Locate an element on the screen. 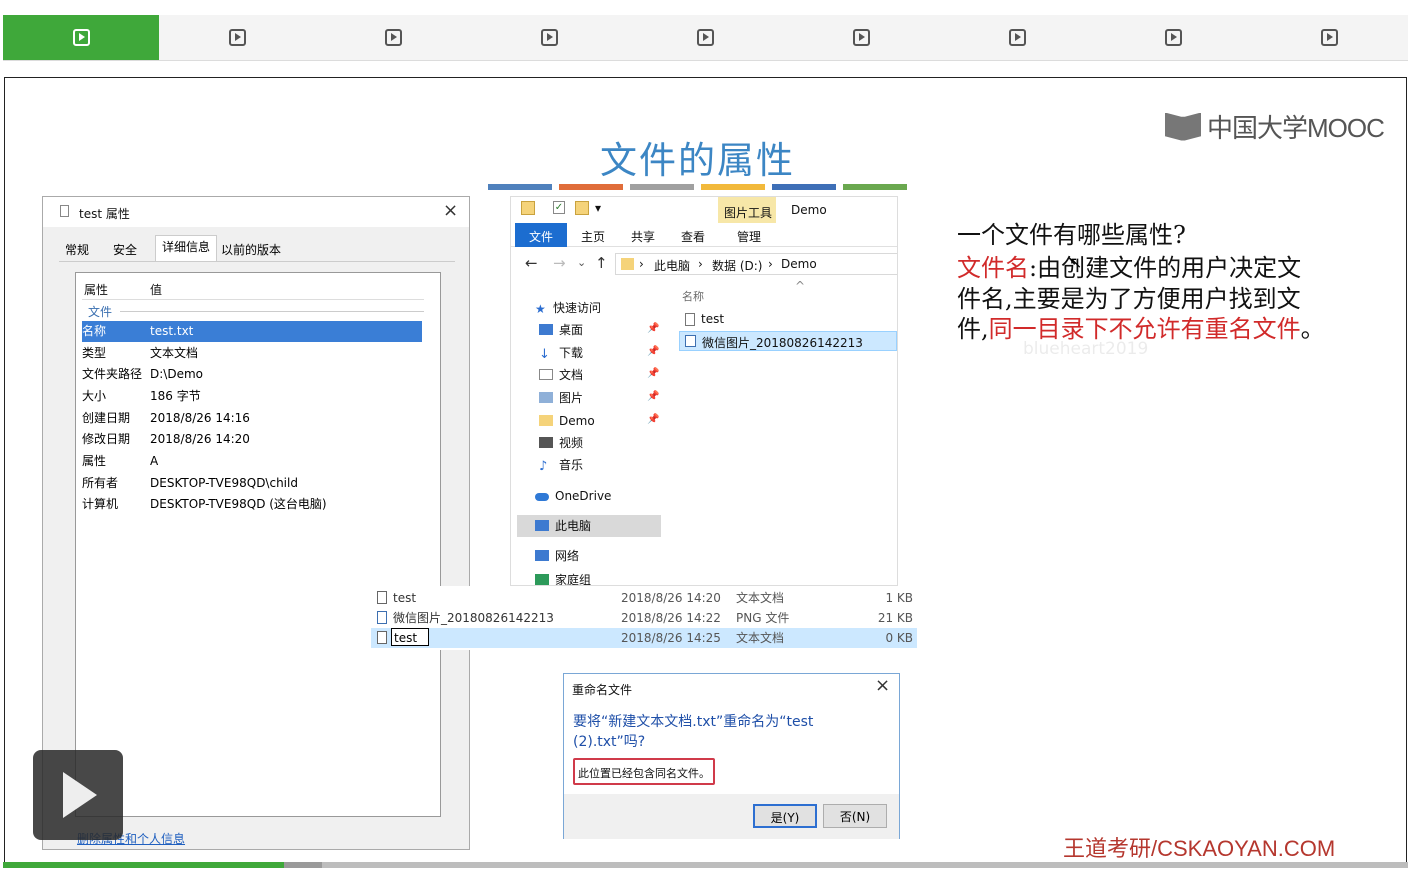  up-icon: ↑ is located at coordinates (601, 263).